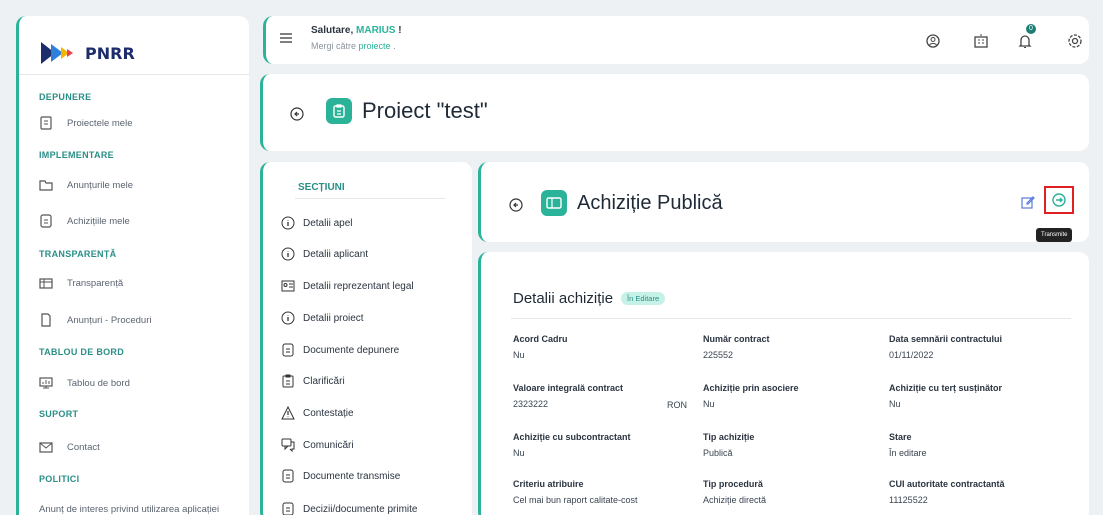 Image resolution: width=1103 pixels, height=515 pixels. What do you see at coordinates (322, 318) in the screenshot?
I see `section-detalii-proiect: Detalii proiect` at bounding box center [322, 318].